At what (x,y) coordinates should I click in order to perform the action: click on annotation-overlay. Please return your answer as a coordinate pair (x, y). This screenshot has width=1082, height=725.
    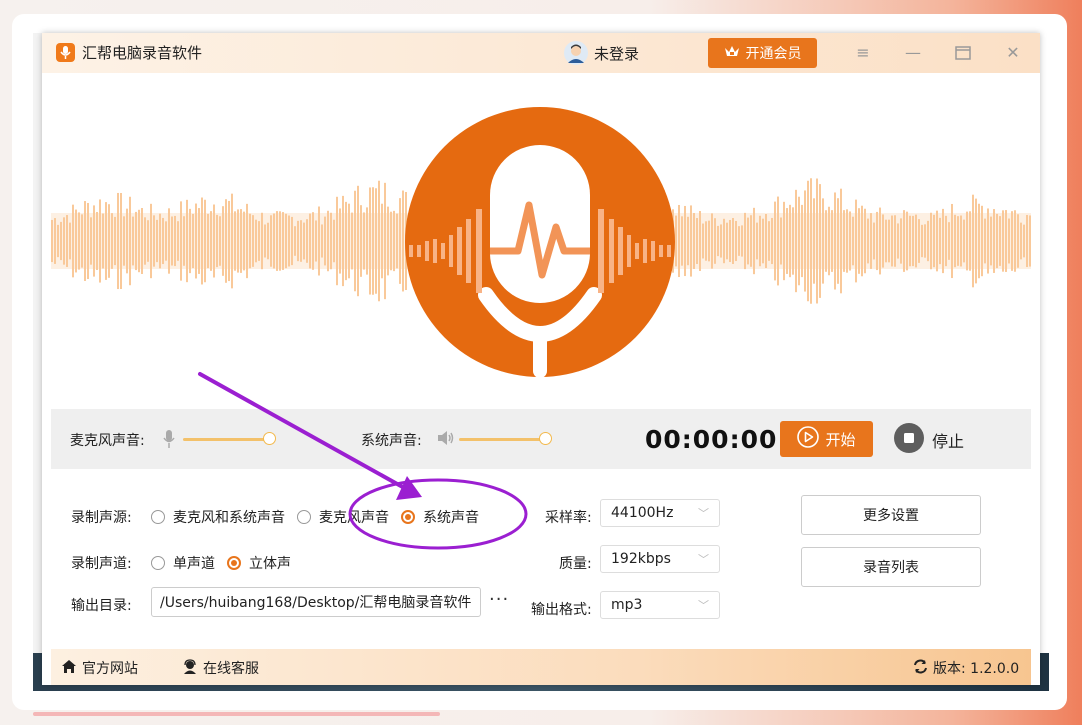
    Looking at the image, I should click on (363, 461).